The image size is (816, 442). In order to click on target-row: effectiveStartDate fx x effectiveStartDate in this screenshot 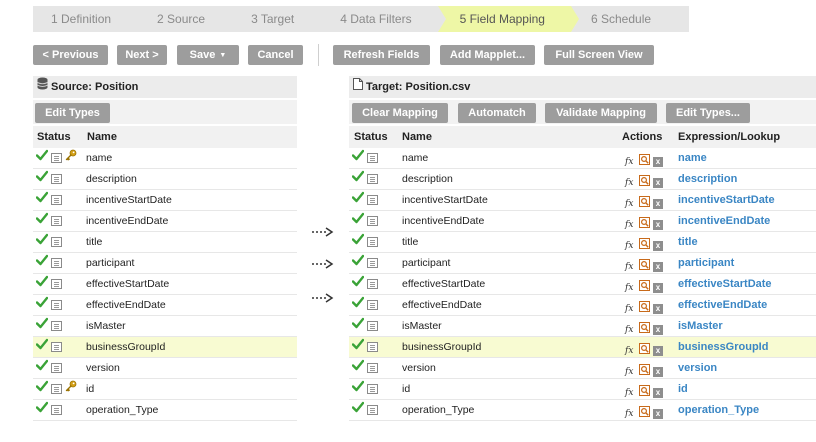, I will do `click(582, 284)`.